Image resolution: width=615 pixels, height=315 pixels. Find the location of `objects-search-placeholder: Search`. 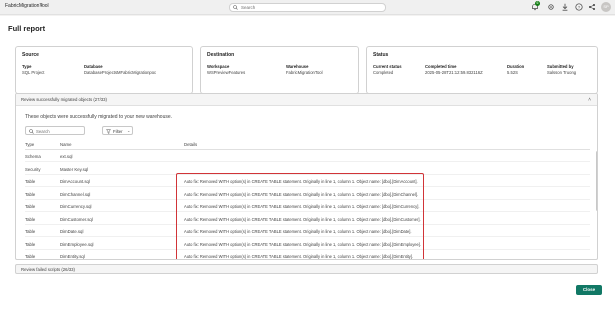

objects-search-placeholder: Search is located at coordinates (43, 131).